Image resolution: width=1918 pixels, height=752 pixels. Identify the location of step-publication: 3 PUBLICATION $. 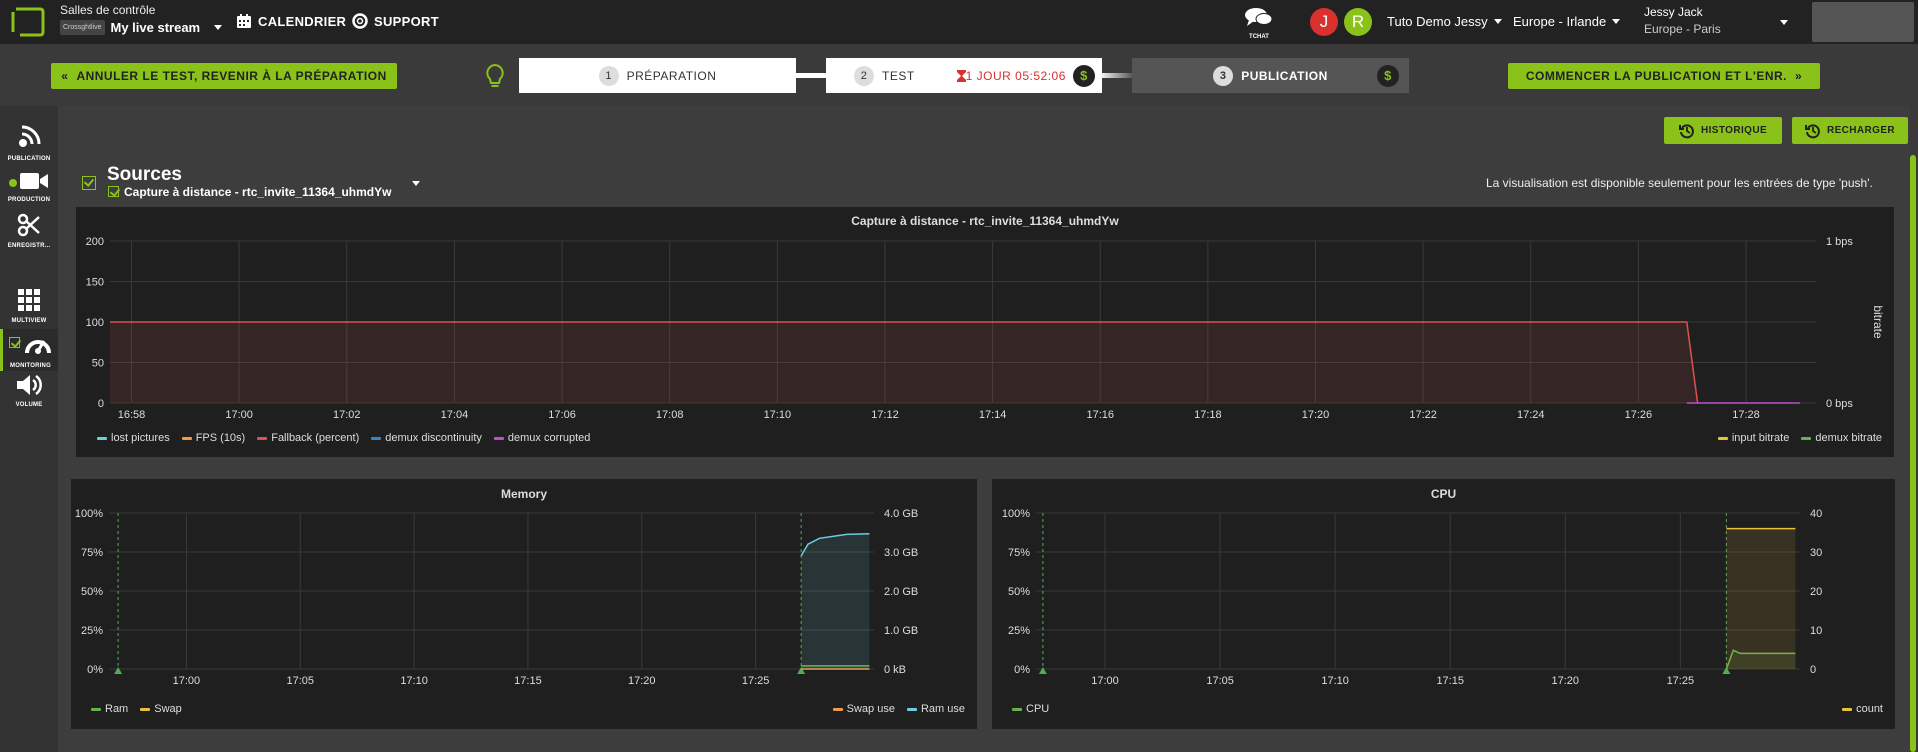
(1270, 75).